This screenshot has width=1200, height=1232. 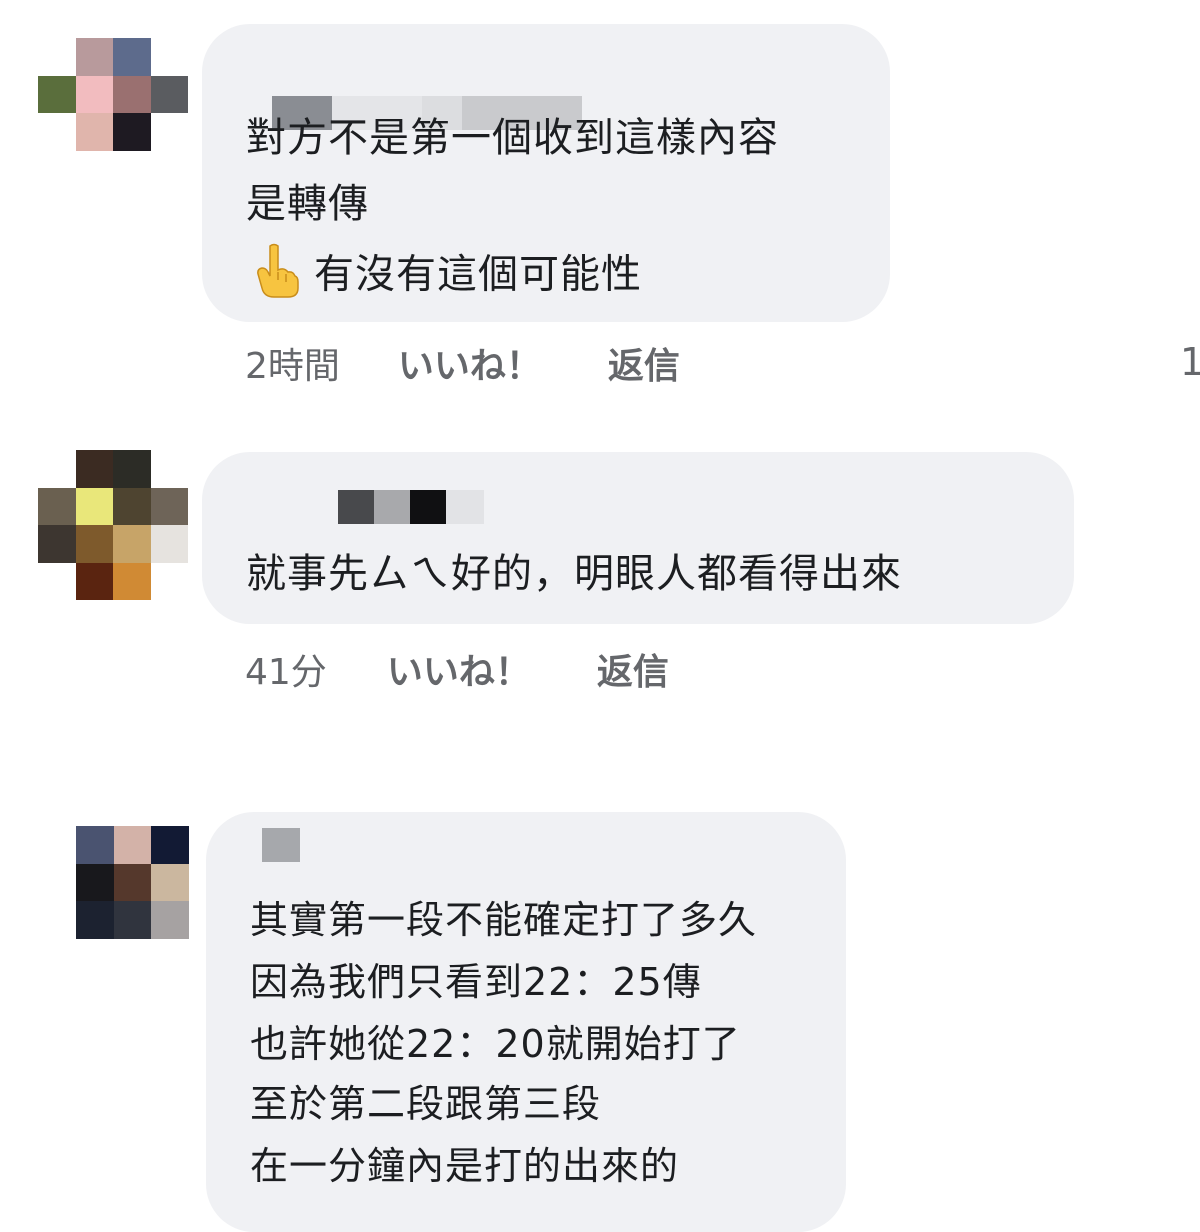 I want to click on comment-text-line: 也許她從22：20就開始打了, so click(x=495, y=1044).